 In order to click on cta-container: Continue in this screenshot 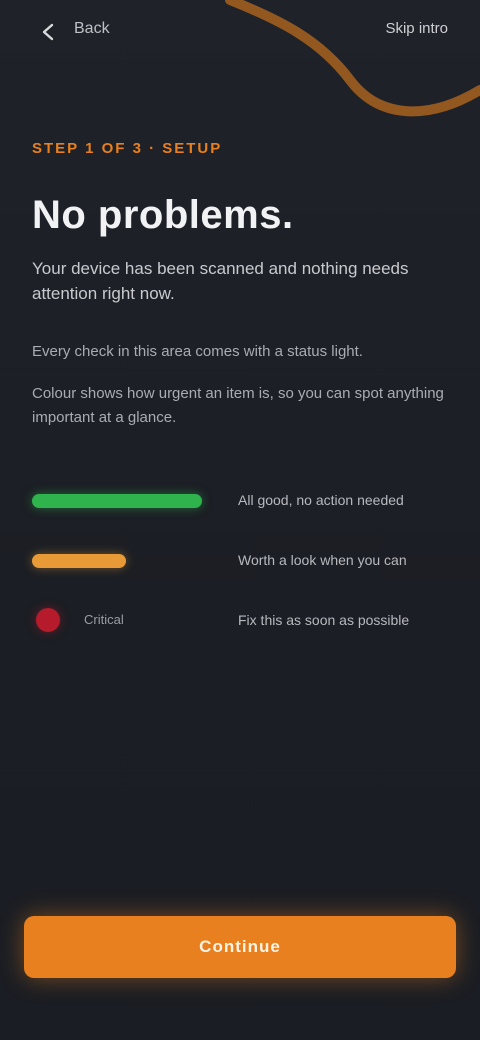, I will do `click(240, 947)`.